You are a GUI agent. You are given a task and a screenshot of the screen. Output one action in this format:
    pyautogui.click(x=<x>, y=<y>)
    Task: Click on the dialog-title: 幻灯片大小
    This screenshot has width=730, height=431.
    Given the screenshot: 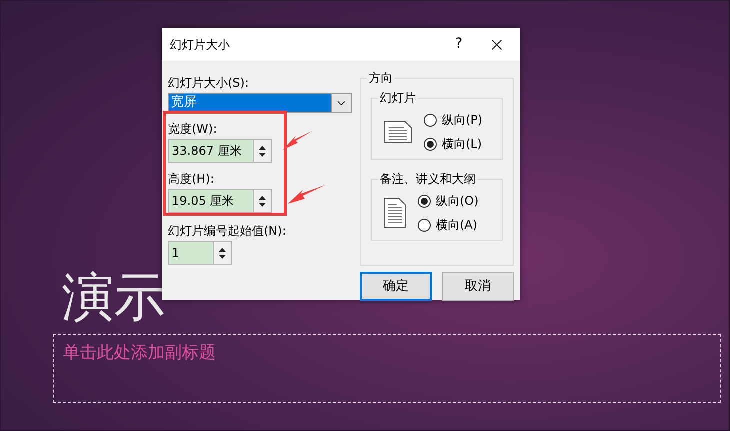 What is the action you would take?
    pyautogui.click(x=200, y=45)
    